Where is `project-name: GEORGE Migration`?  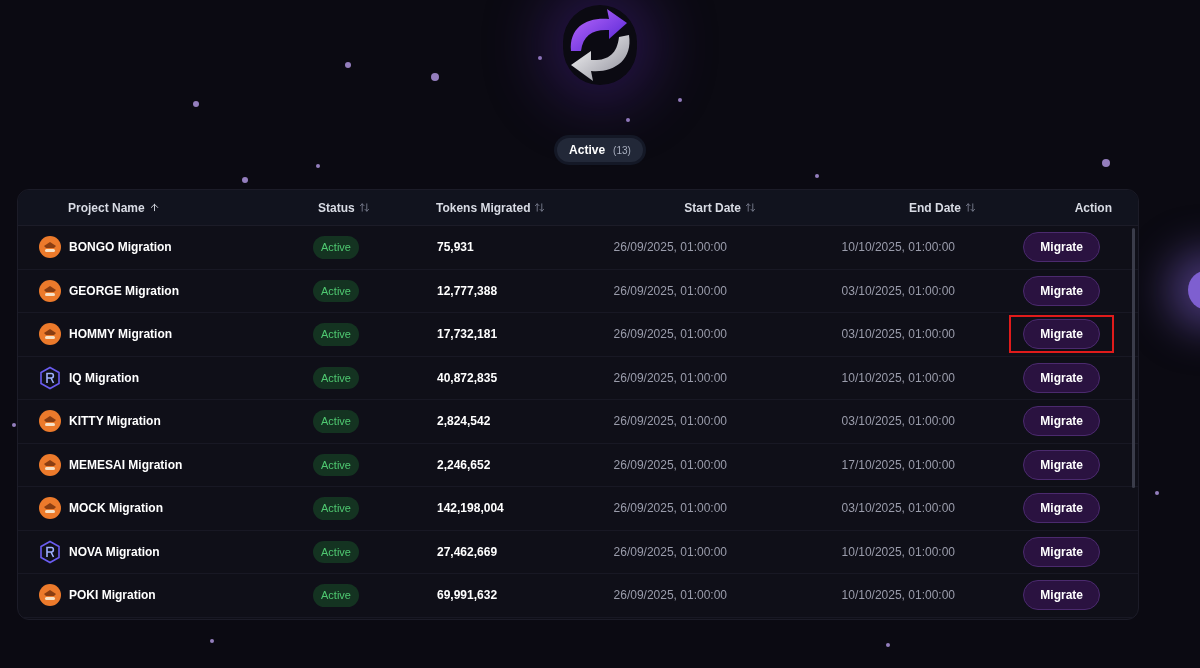
project-name: GEORGE Migration is located at coordinates (124, 291).